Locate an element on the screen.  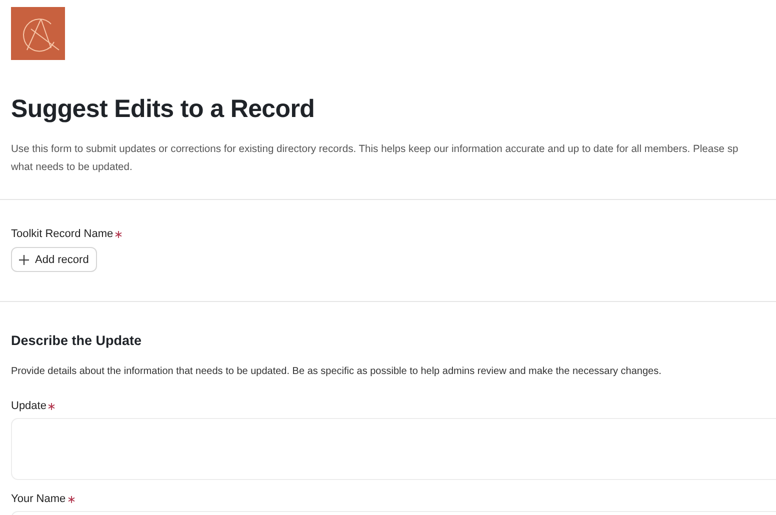
form-description: Use this form to submit updates or corrections for existing directory records. This helps keep our information accurate and up to date for all members. Please sp what needs to be updated. is located at coordinates (374, 159).